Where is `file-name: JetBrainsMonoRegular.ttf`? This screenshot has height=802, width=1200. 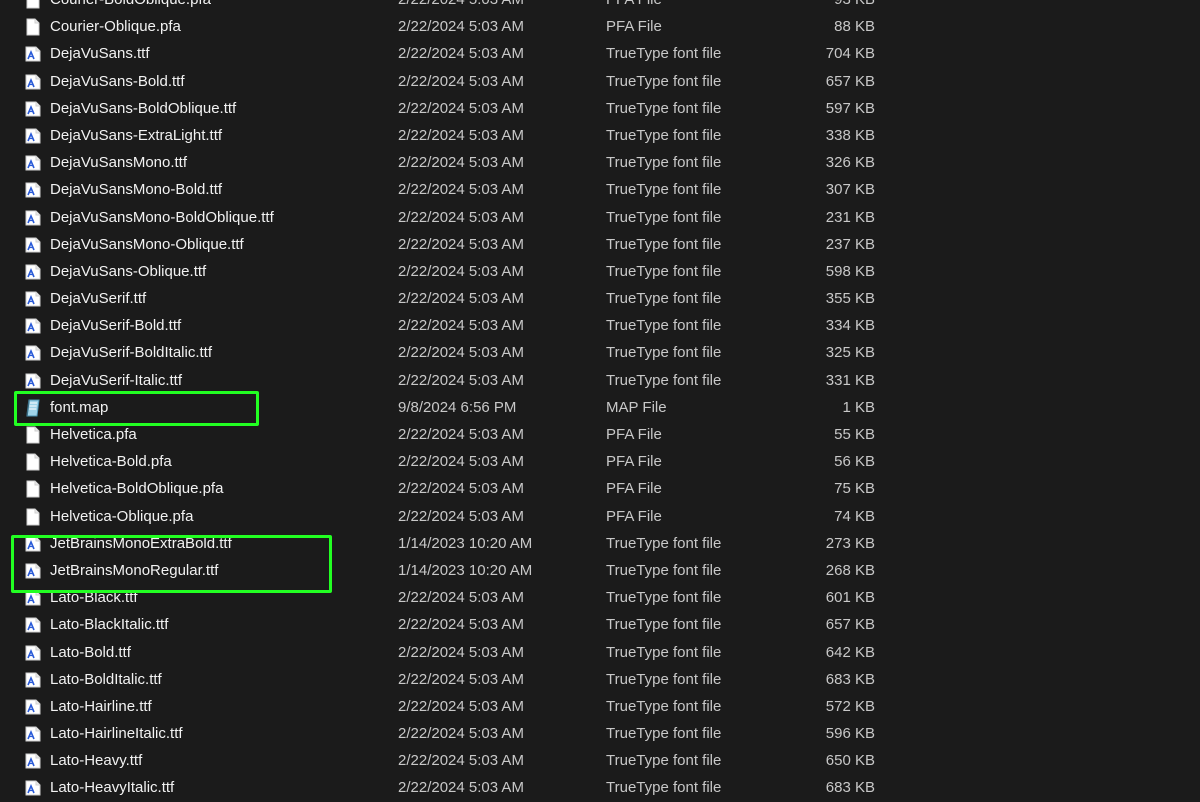 file-name: JetBrainsMonoRegular.ttf is located at coordinates (134, 570).